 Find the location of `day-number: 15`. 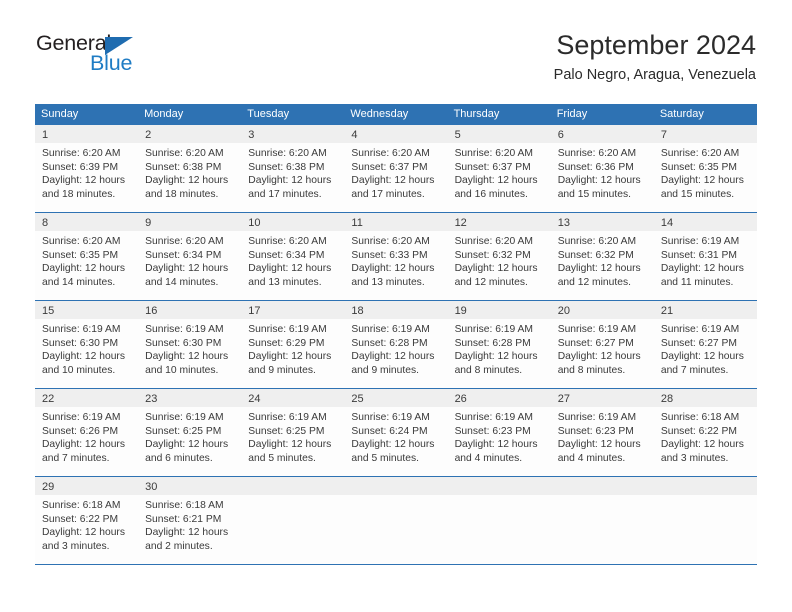

day-number: 15 is located at coordinates (86, 310).